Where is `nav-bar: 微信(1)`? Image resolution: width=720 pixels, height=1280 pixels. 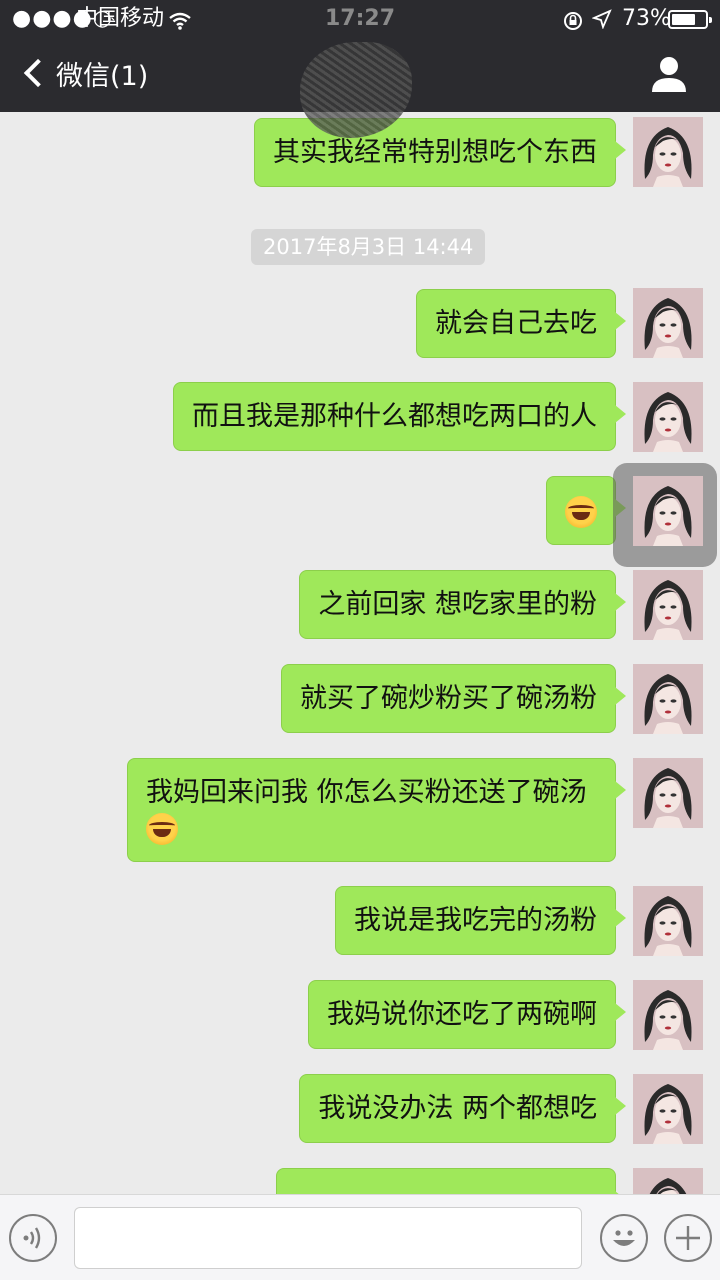
nav-bar: 微信(1) is located at coordinates (360, 88).